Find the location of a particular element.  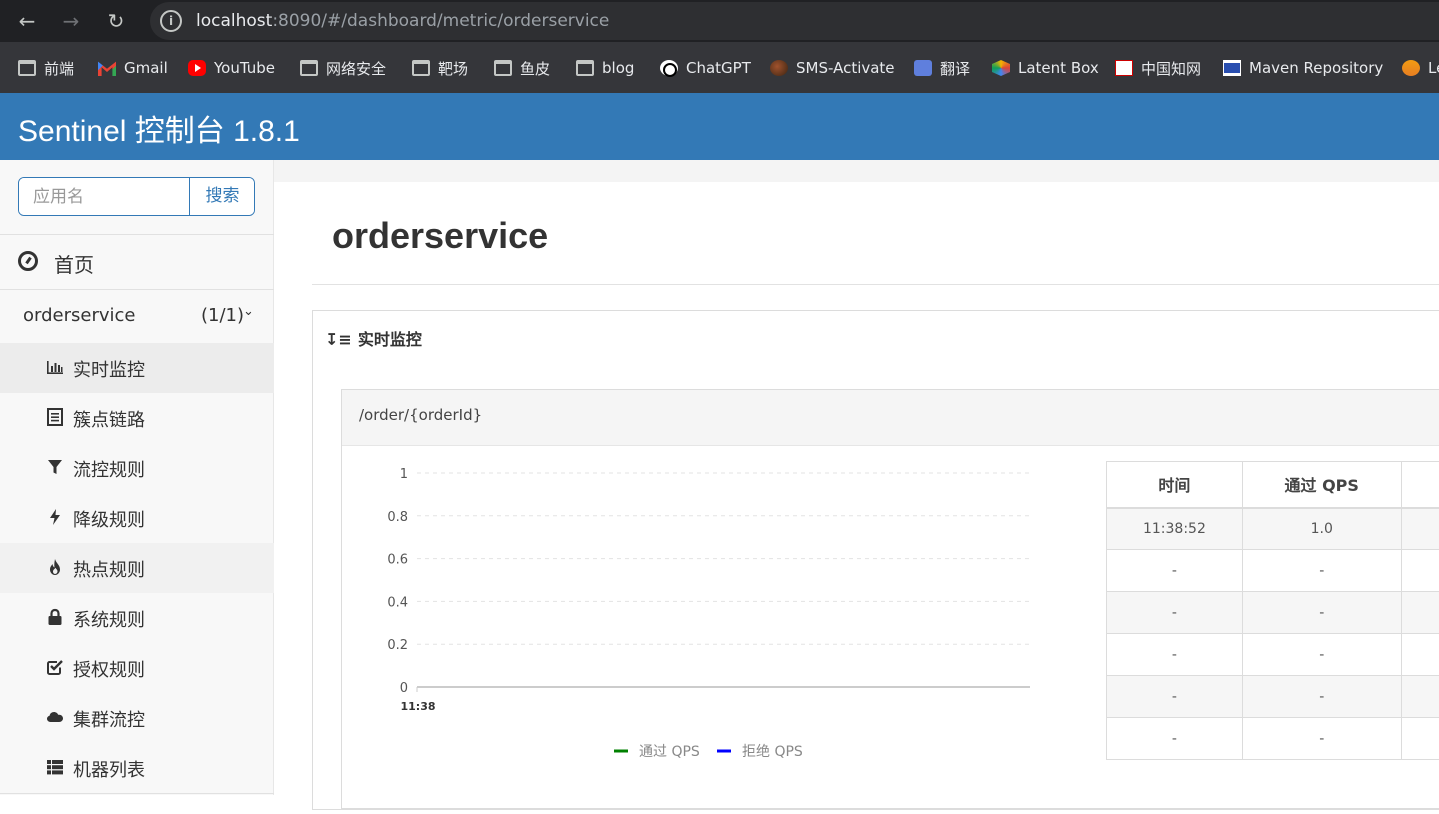

y-tick-label: 0 is located at coordinates (404, 688).